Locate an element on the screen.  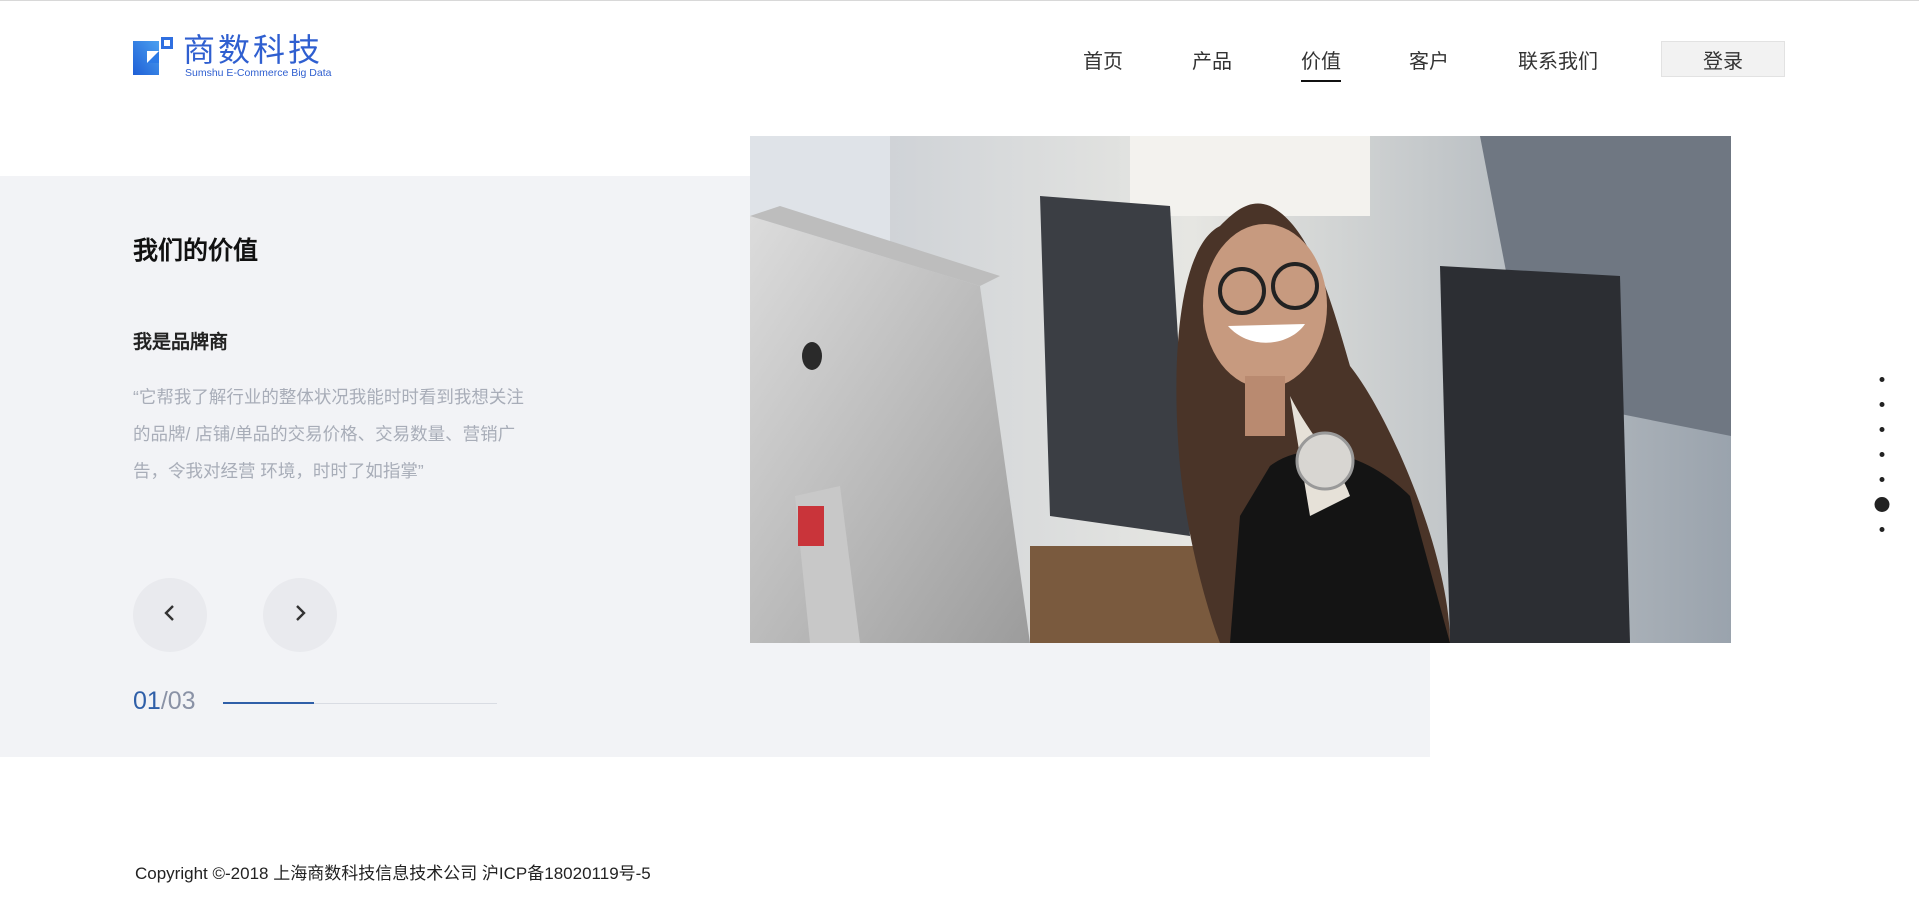
logo-text-cn: 商数科技 is located at coordinates (253, 50).